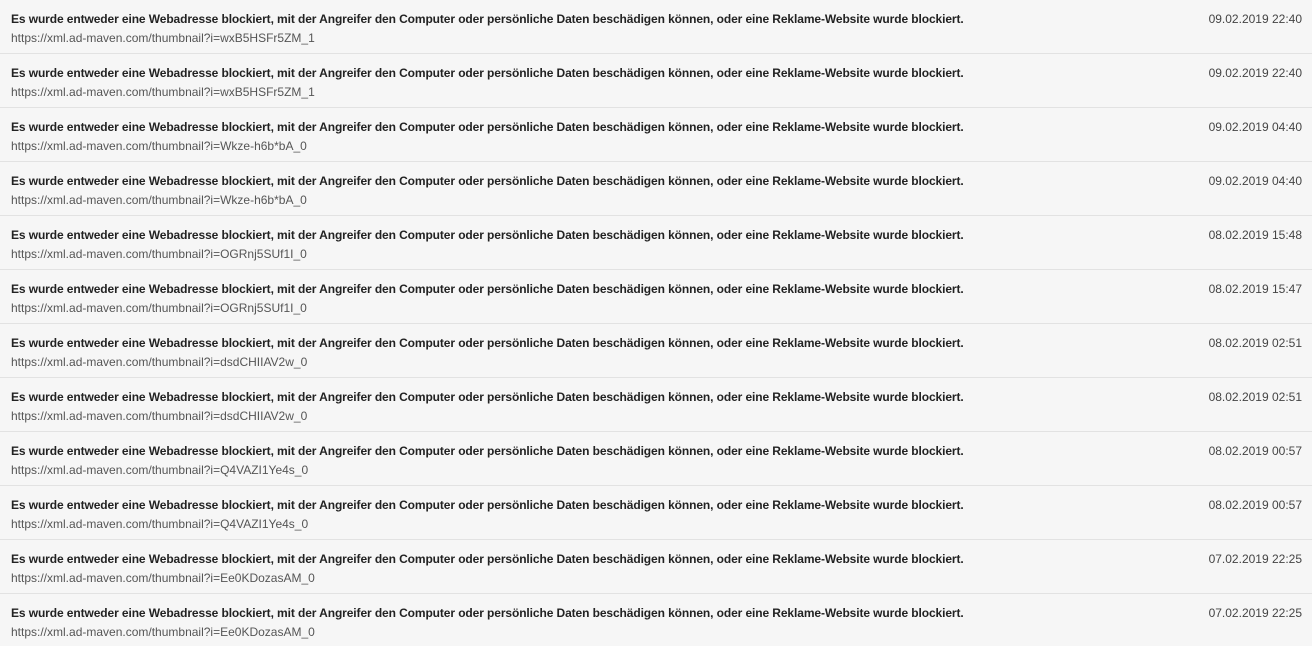 Image resolution: width=1312 pixels, height=646 pixels. What do you see at coordinates (1255, 235) in the screenshot?
I see `log-entry-timestamp: 08.02.2019 15:48` at bounding box center [1255, 235].